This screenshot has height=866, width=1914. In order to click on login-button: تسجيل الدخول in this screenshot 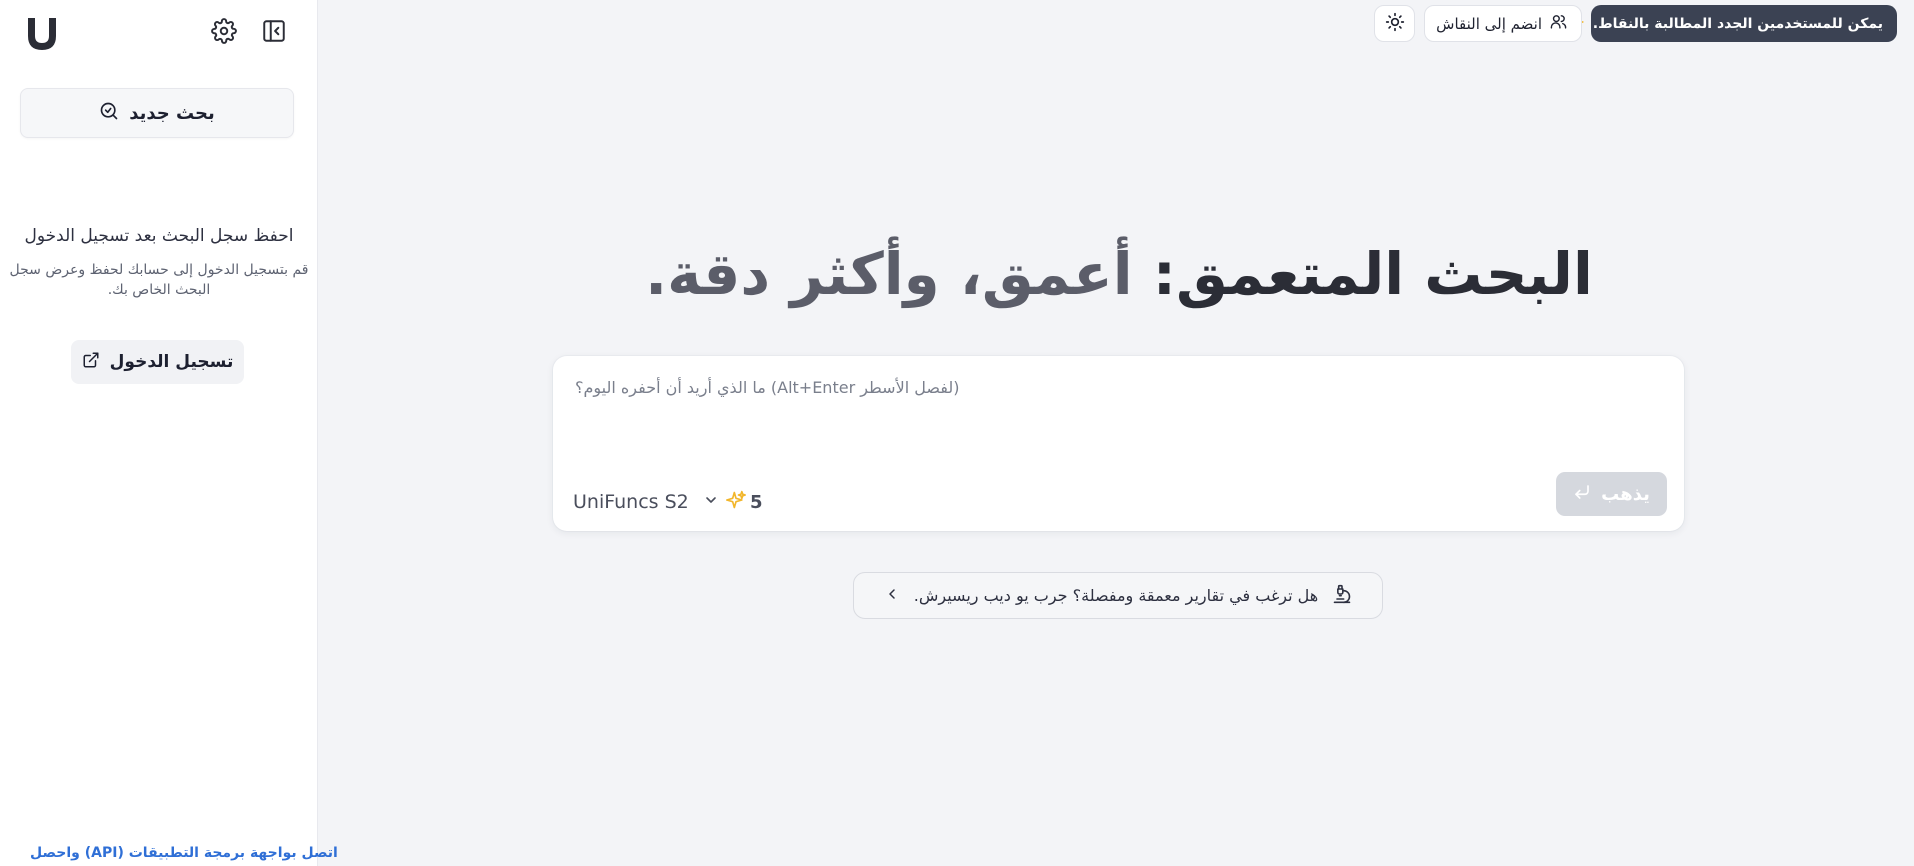, I will do `click(157, 362)`.